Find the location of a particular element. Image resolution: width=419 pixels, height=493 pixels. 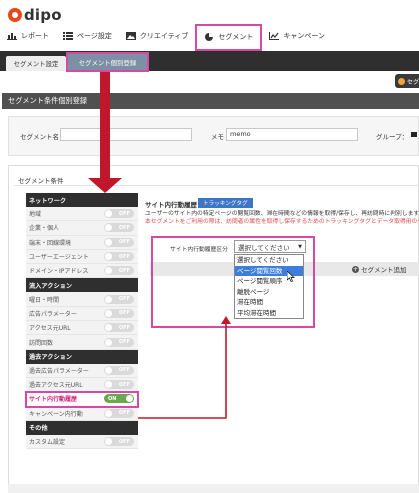

menu-group-other: その他 is located at coordinates (82, 427).